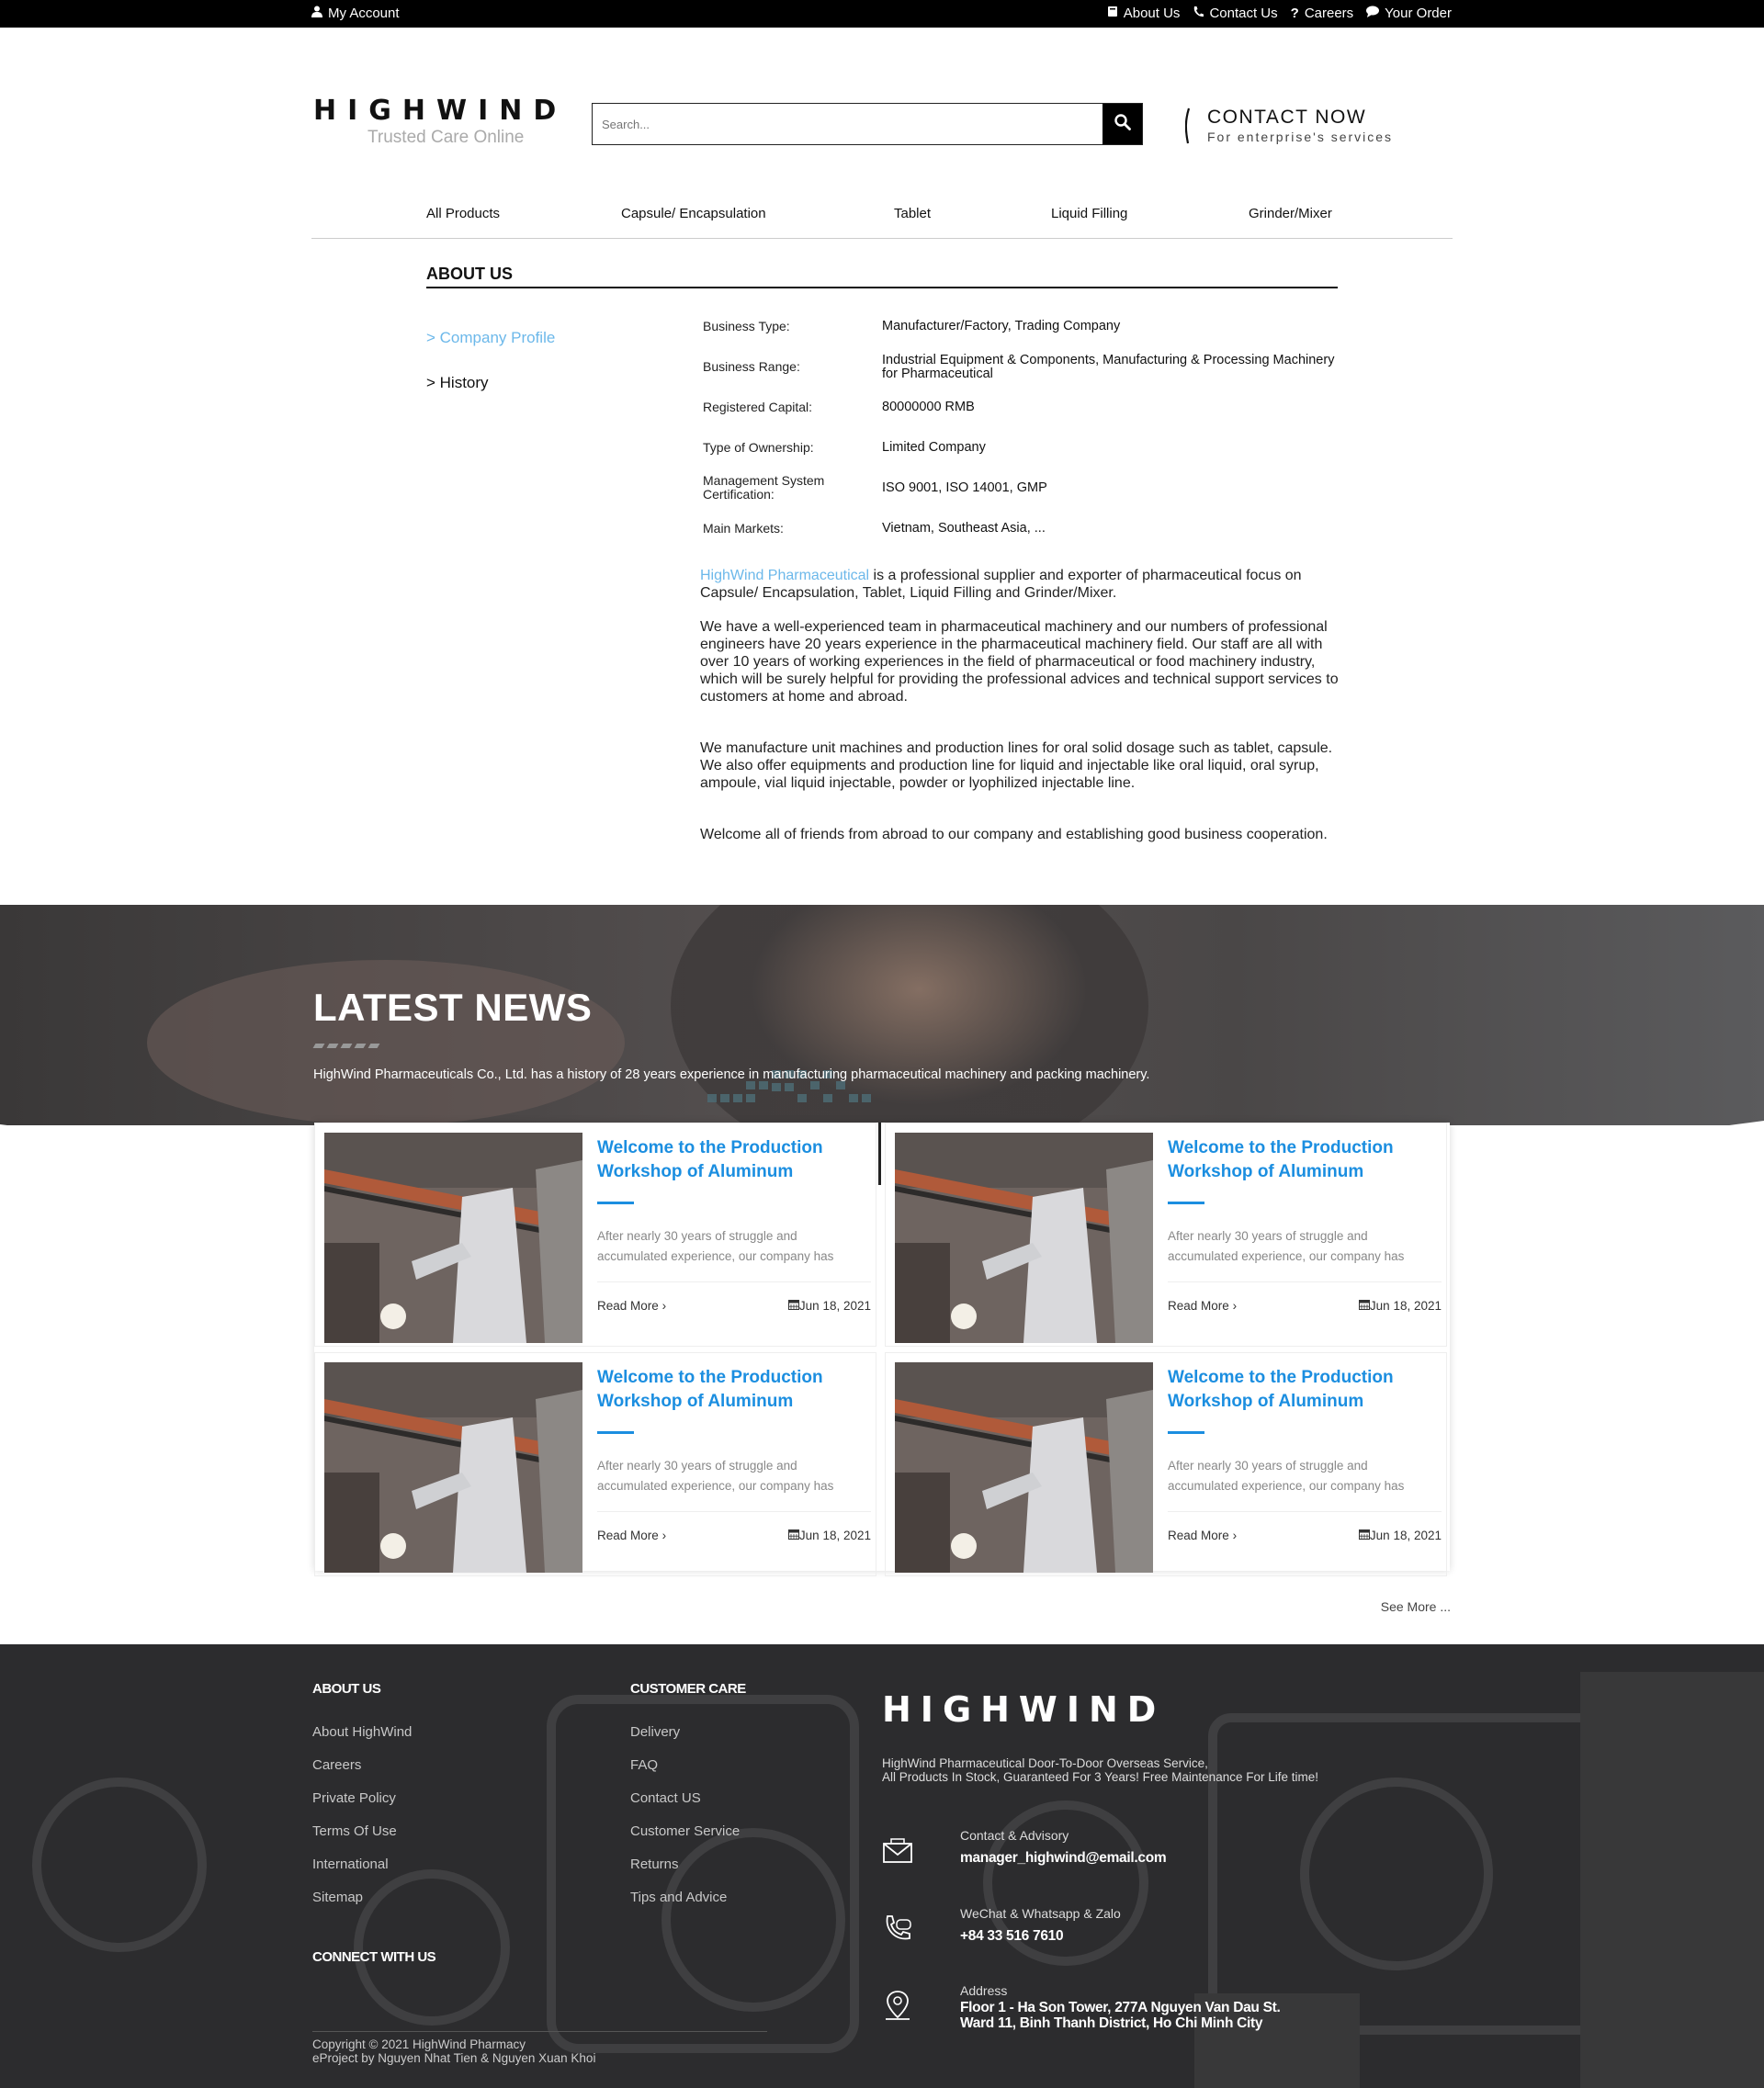 This screenshot has height=2088, width=1764. Describe the element at coordinates (1089, 213) in the screenshot. I see `nav-liquid-filling: Liquid Filling` at that location.